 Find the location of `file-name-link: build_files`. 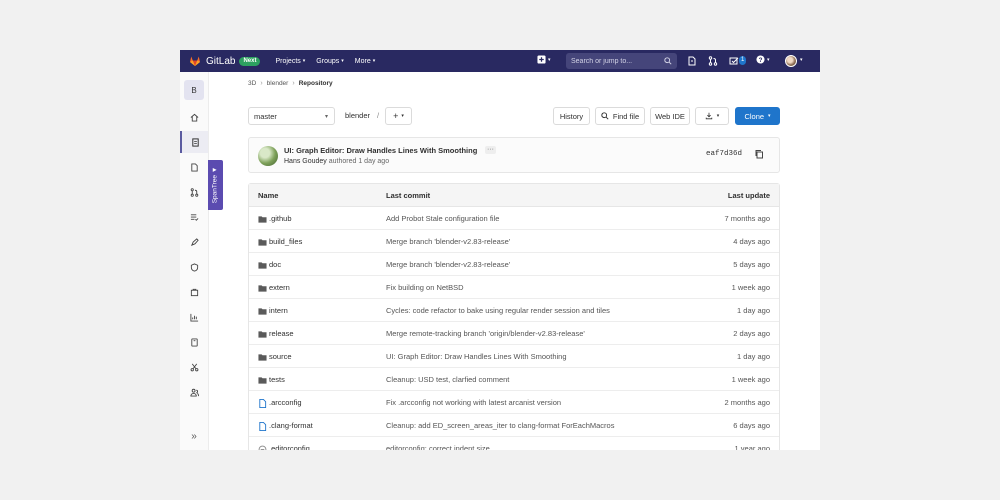

file-name-link: build_files is located at coordinates (285, 241).